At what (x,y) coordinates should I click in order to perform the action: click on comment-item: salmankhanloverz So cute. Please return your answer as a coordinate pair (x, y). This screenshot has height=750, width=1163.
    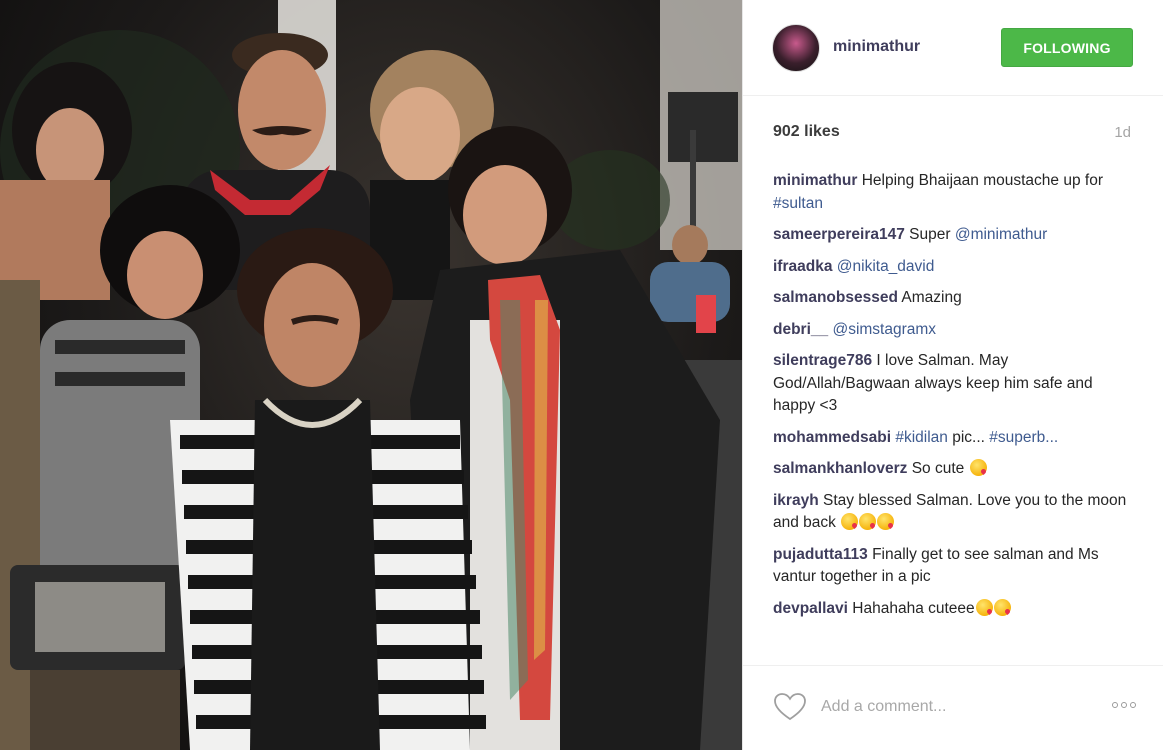
    Looking at the image, I should click on (955, 469).